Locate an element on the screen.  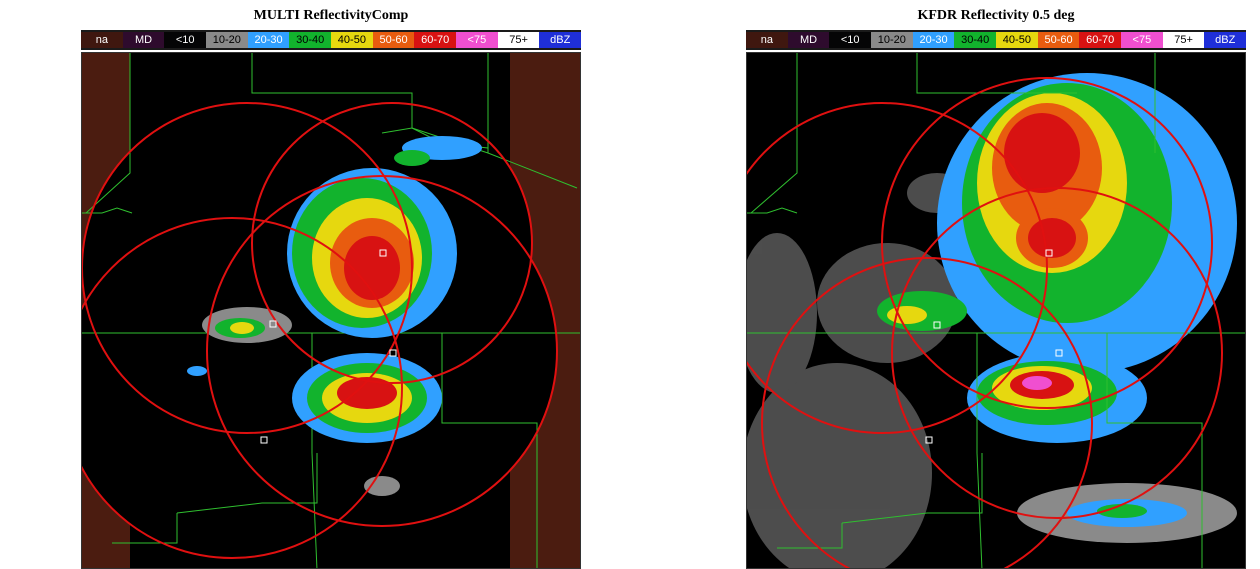
panel-title: MULTI ReflectivityComp is located at coordinates (331, 15).